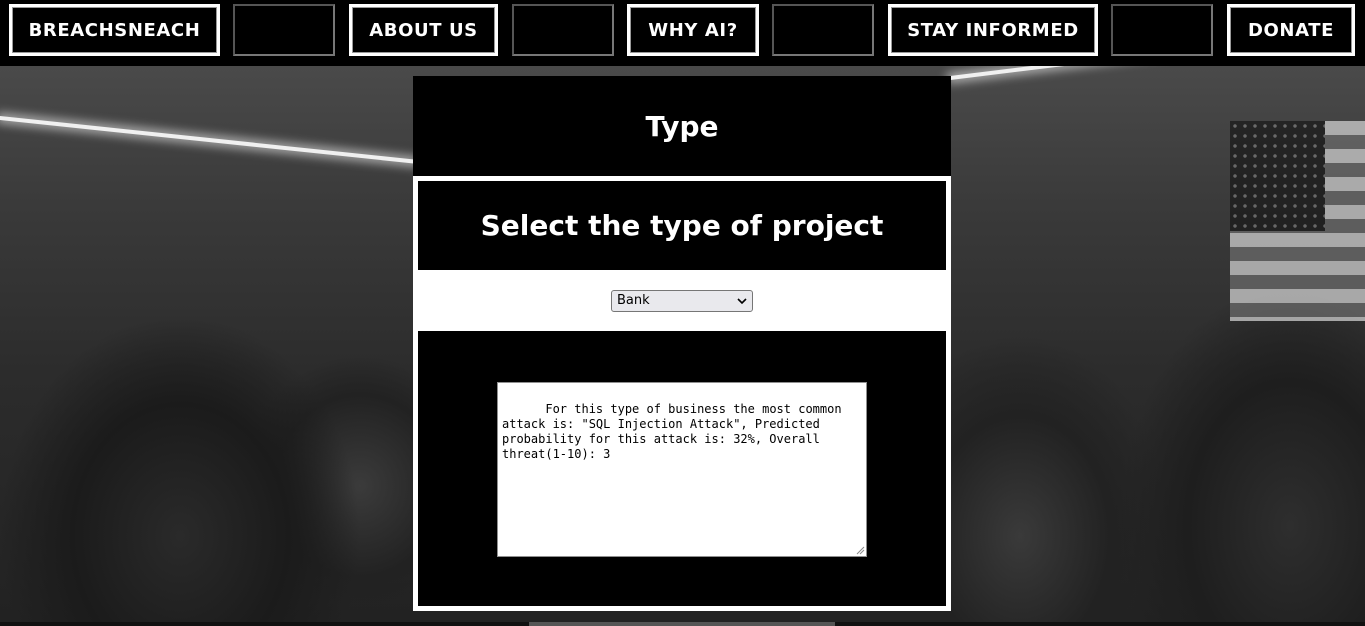 This screenshot has width=1365, height=626. I want to click on flag-canton, so click(1277, 176).